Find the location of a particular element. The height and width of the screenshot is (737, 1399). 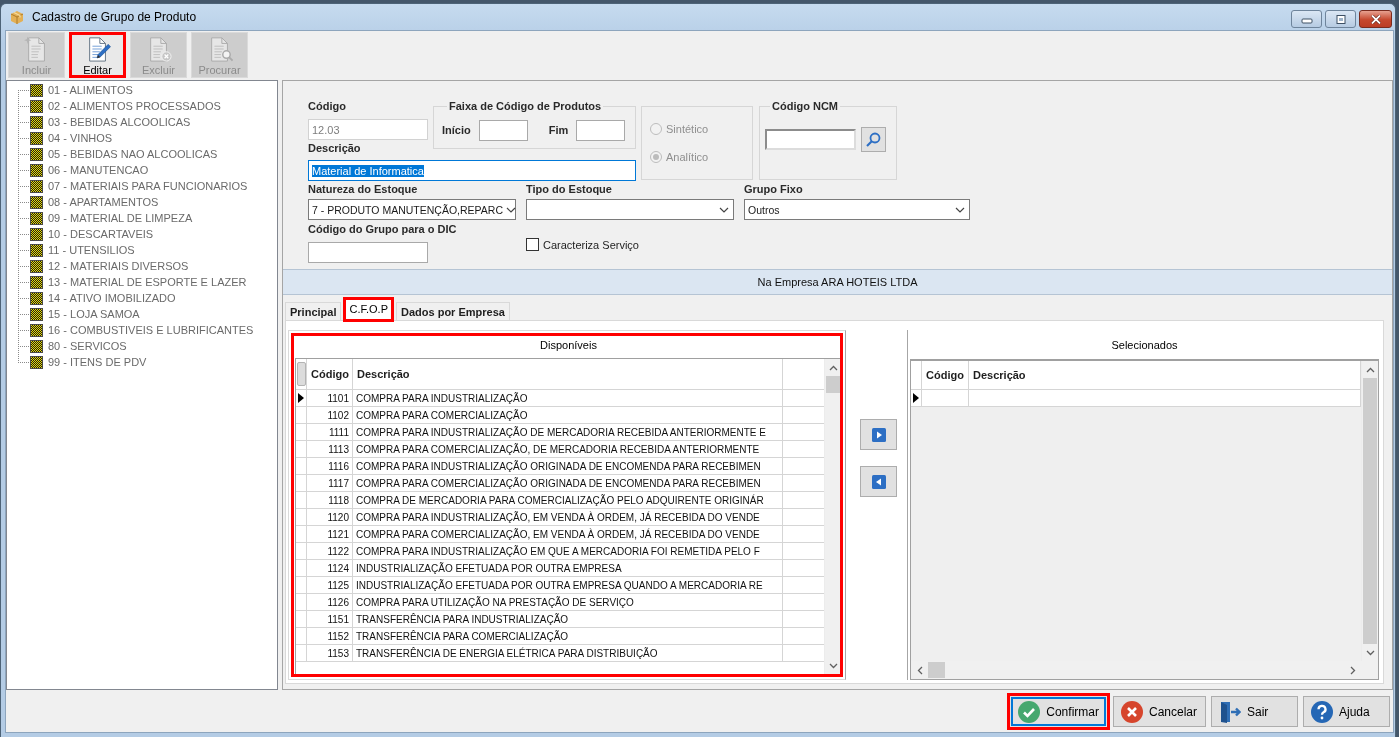

scrollbar is located at coordinates (832, 516).